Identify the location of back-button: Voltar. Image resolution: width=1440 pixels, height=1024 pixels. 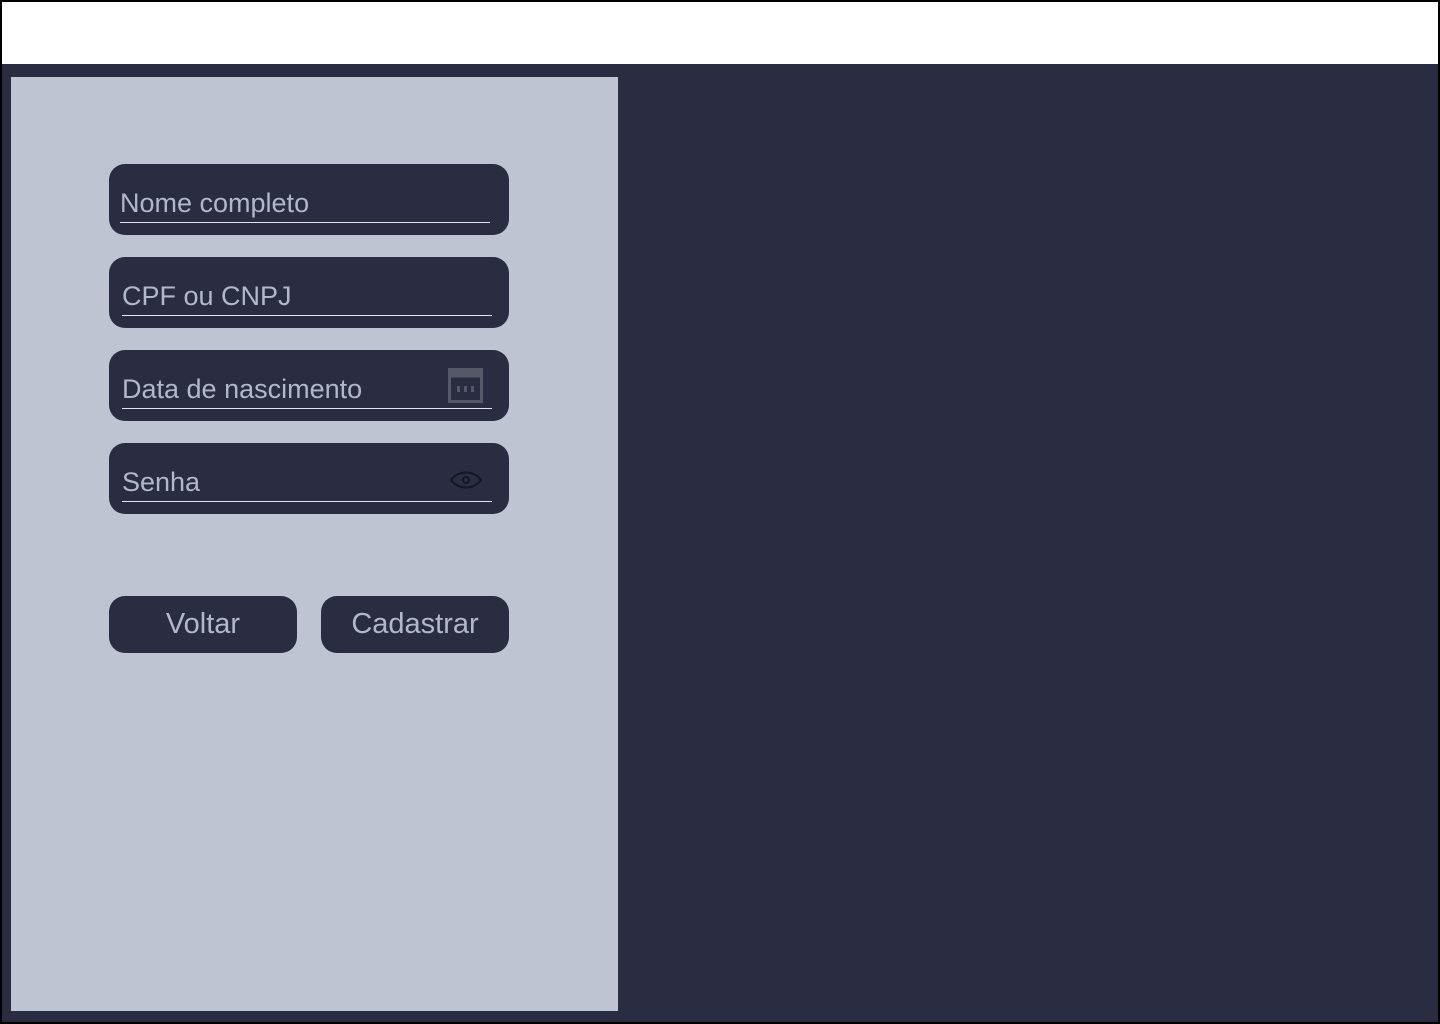
(203, 624).